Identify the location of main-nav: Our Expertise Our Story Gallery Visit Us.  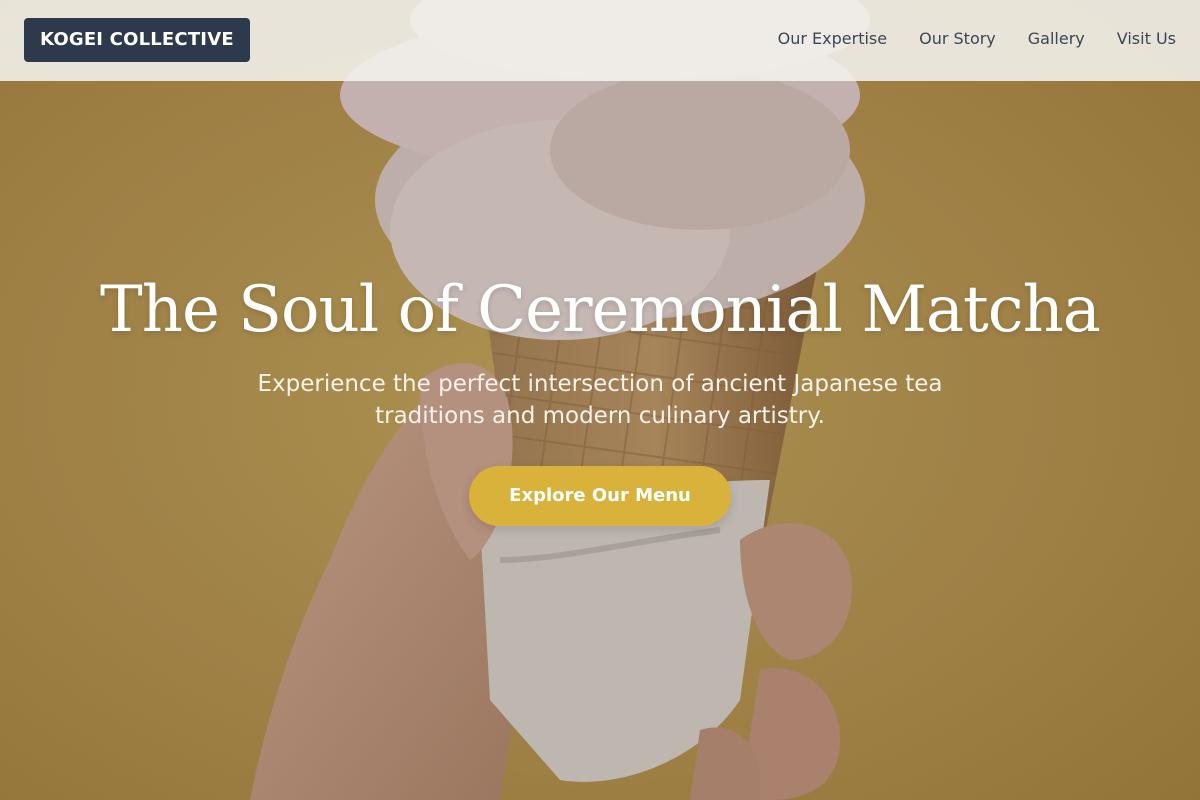
(977, 39).